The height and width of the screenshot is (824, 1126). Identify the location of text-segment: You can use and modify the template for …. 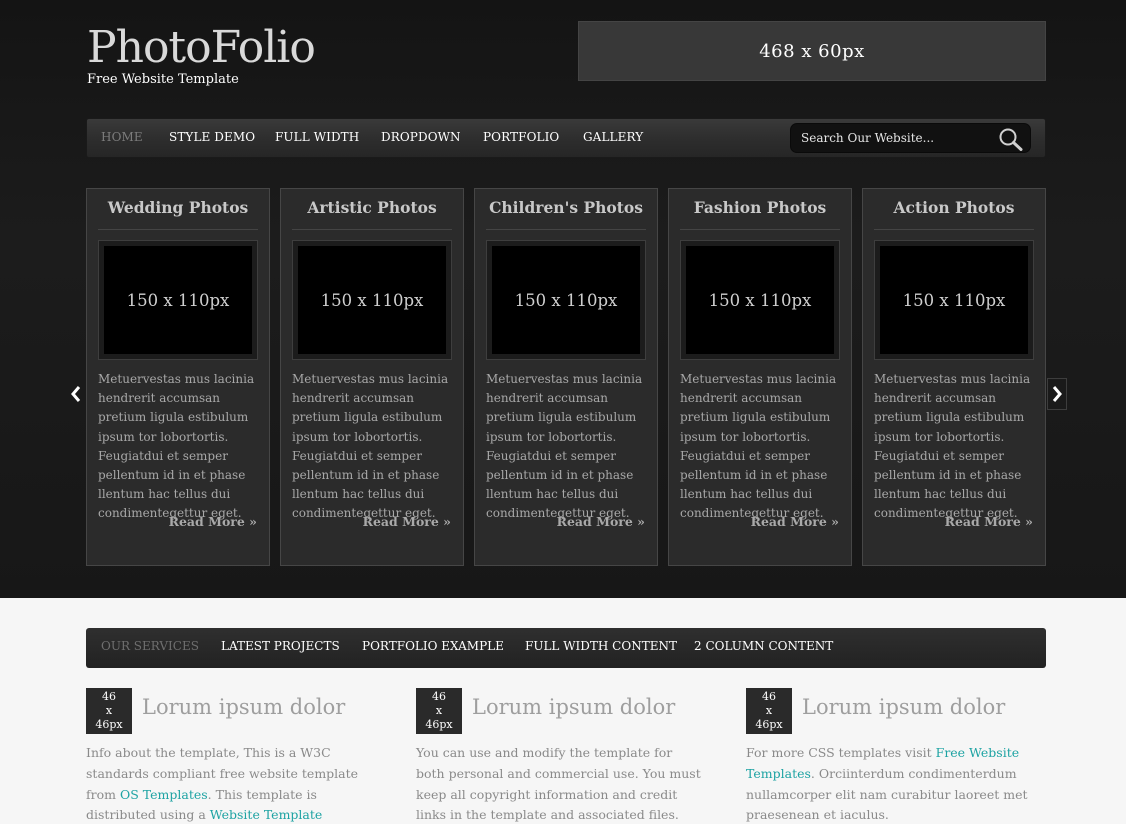
(558, 784).